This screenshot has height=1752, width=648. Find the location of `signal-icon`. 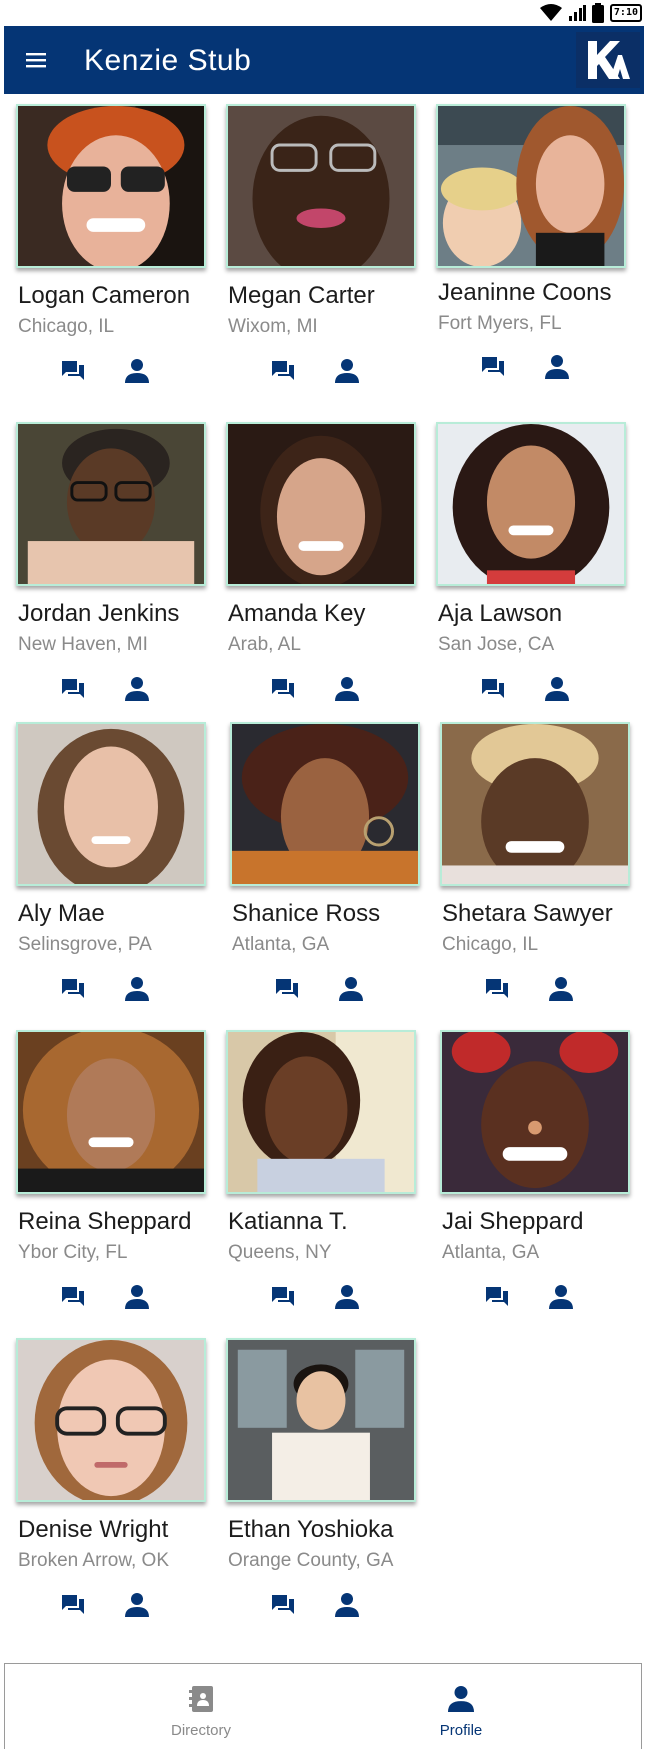

signal-icon is located at coordinates (577, 13).